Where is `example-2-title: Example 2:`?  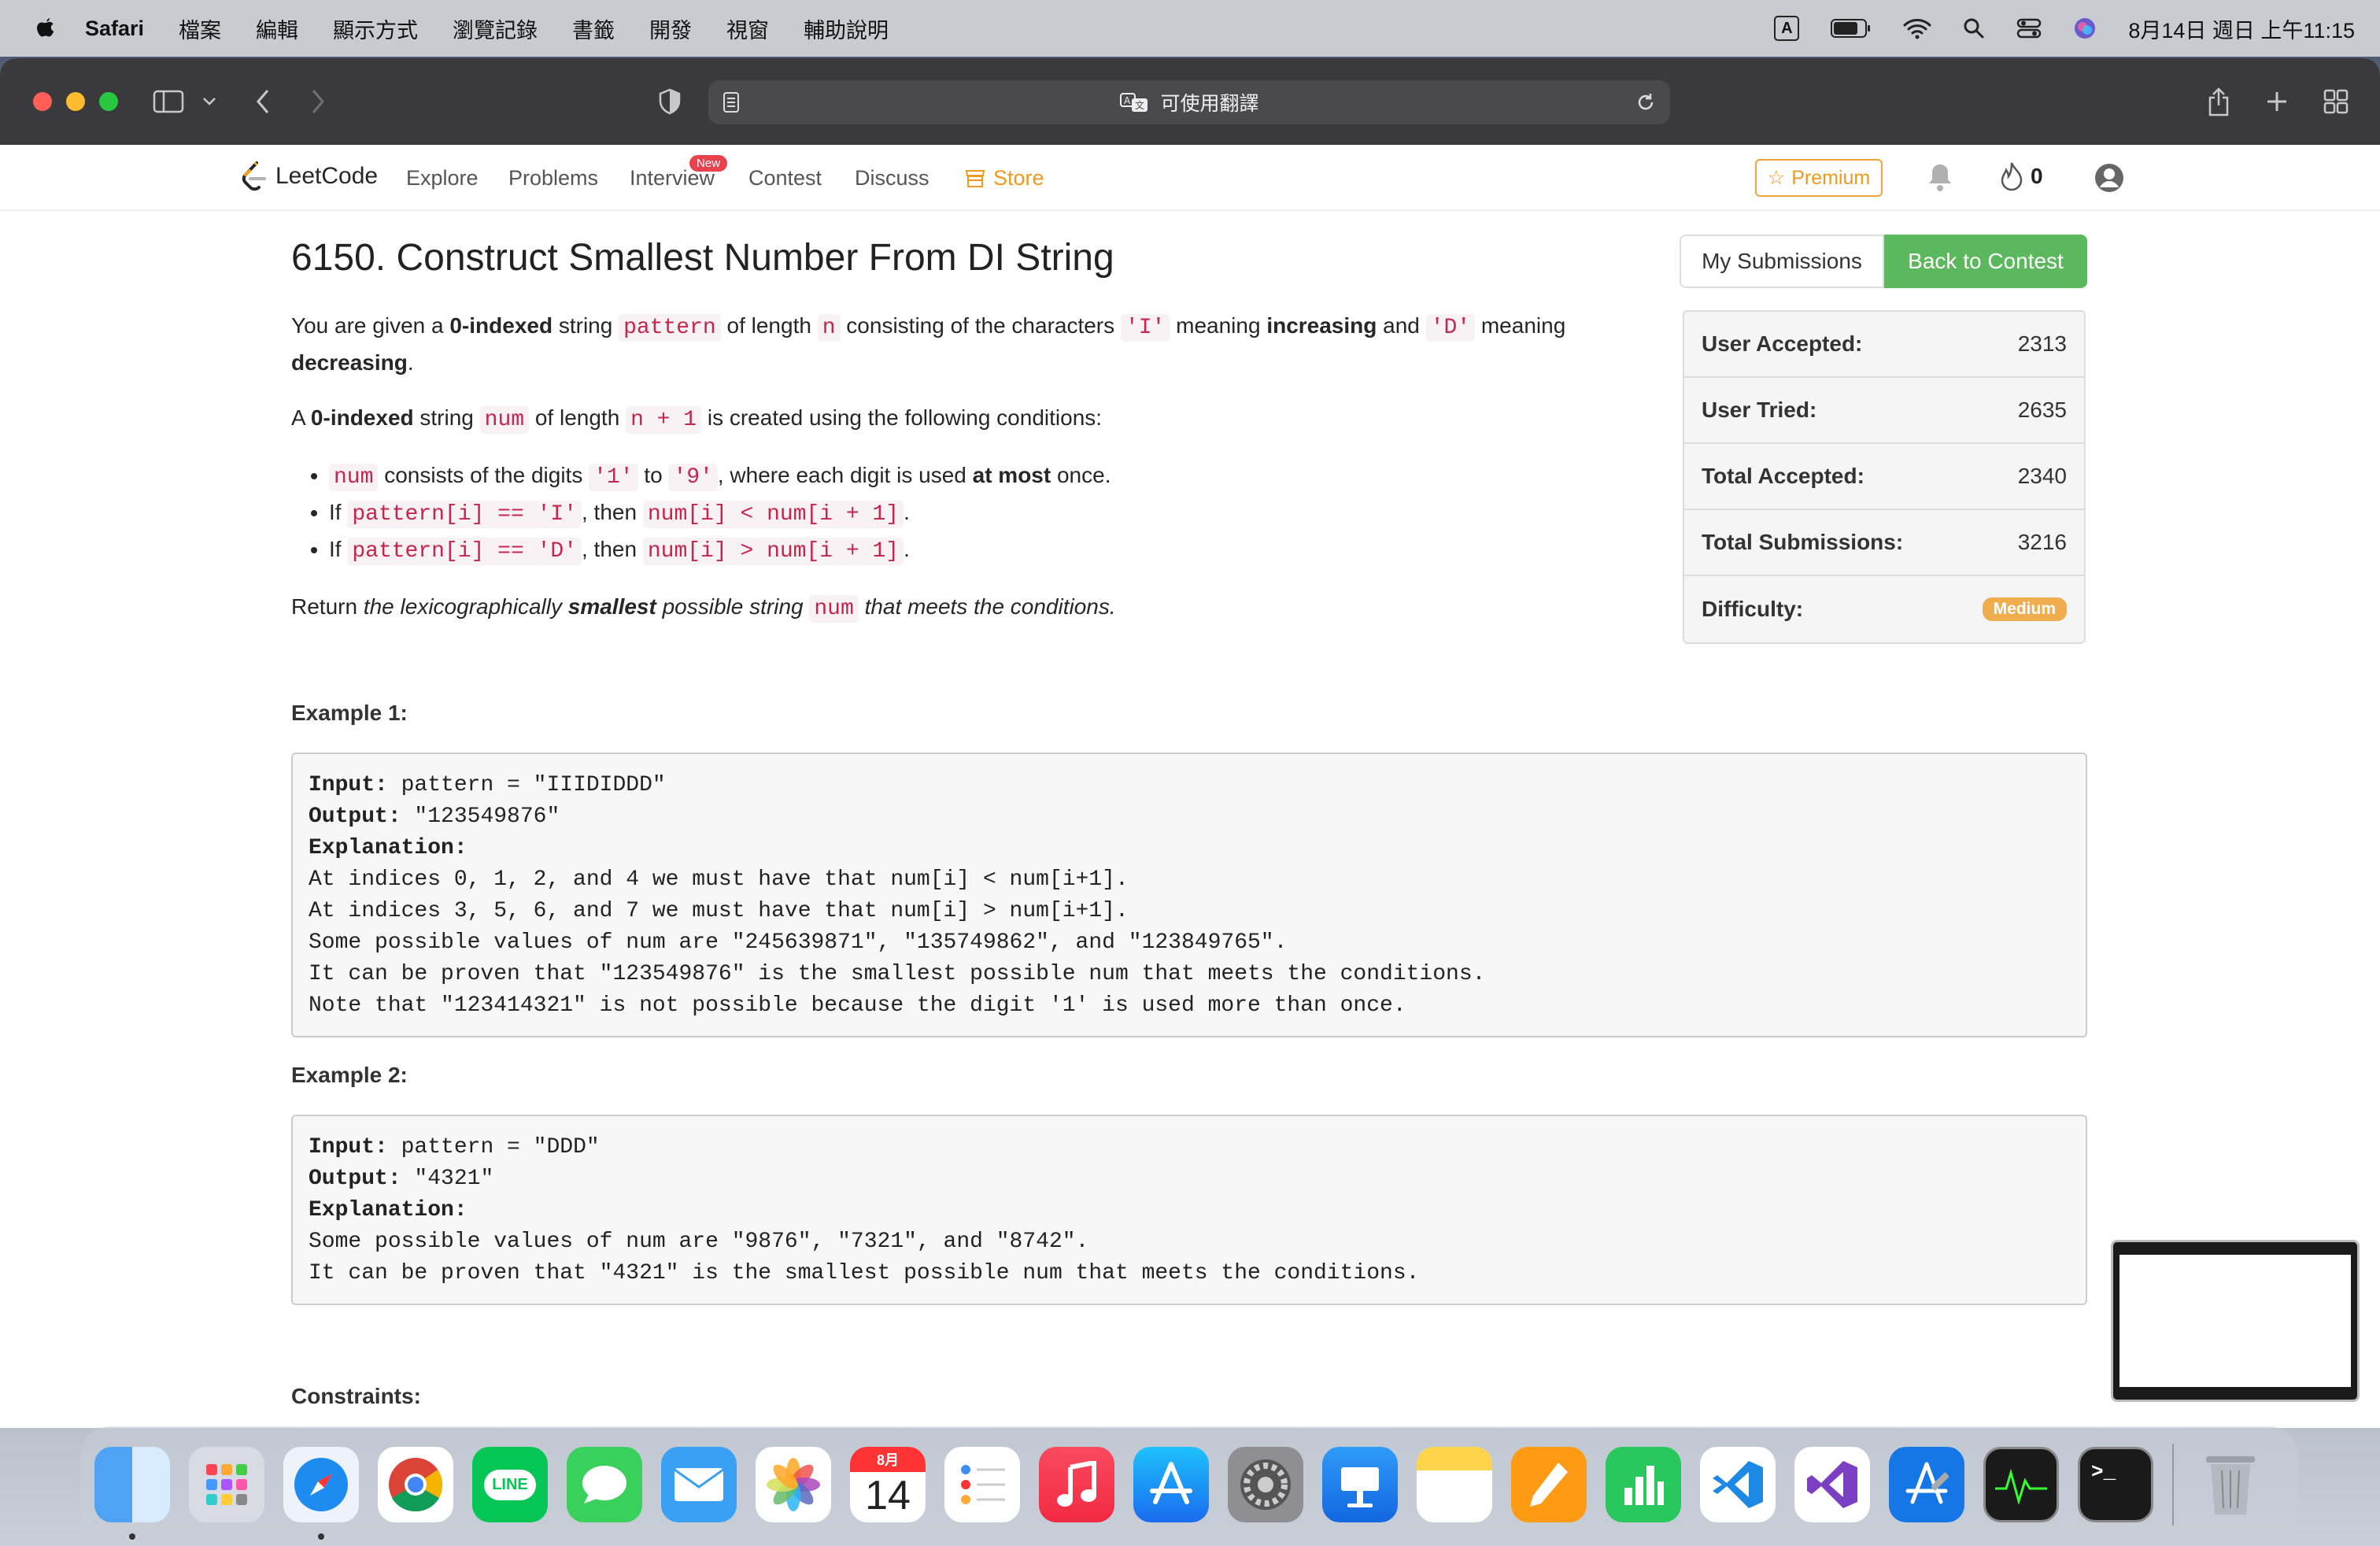 example-2-title: Example 2: is located at coordinates (349, 1075).